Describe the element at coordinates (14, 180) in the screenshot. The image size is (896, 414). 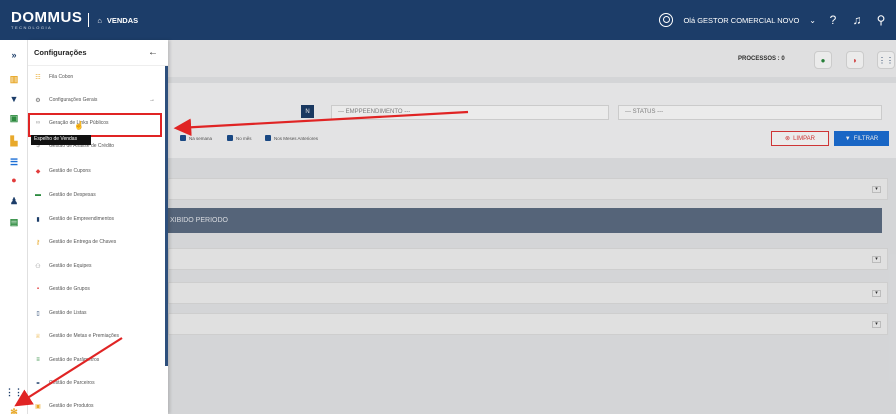
I see `alert-icon: ●` at that location.